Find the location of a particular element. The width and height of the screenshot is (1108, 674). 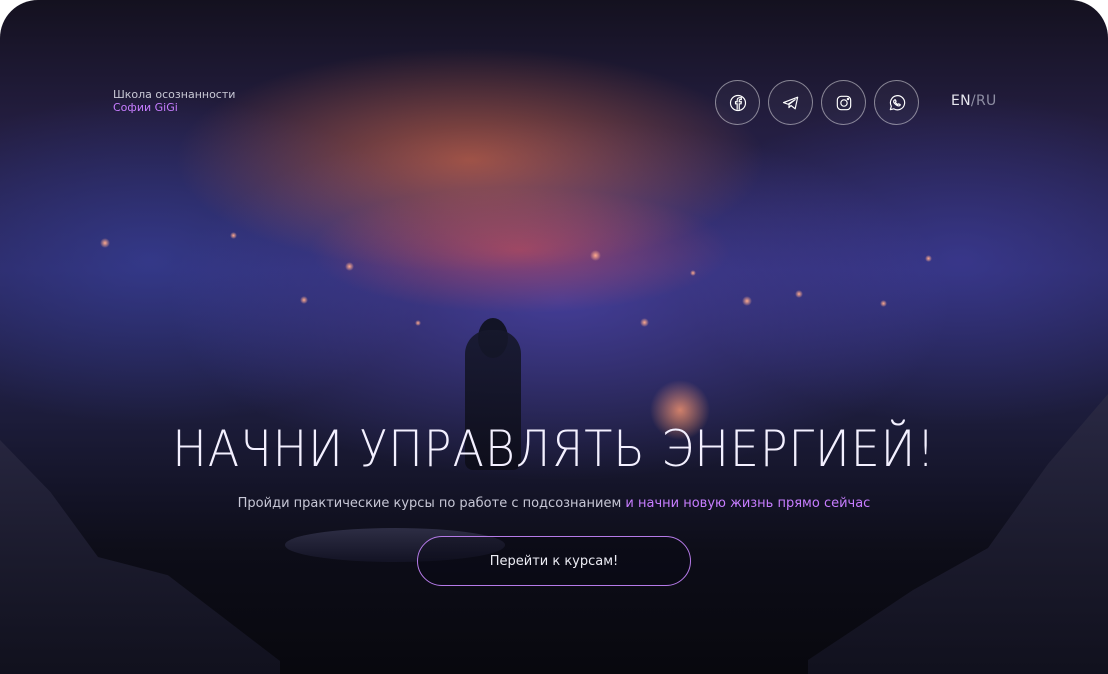

facebook-icon is located at coordinates (737, 102).